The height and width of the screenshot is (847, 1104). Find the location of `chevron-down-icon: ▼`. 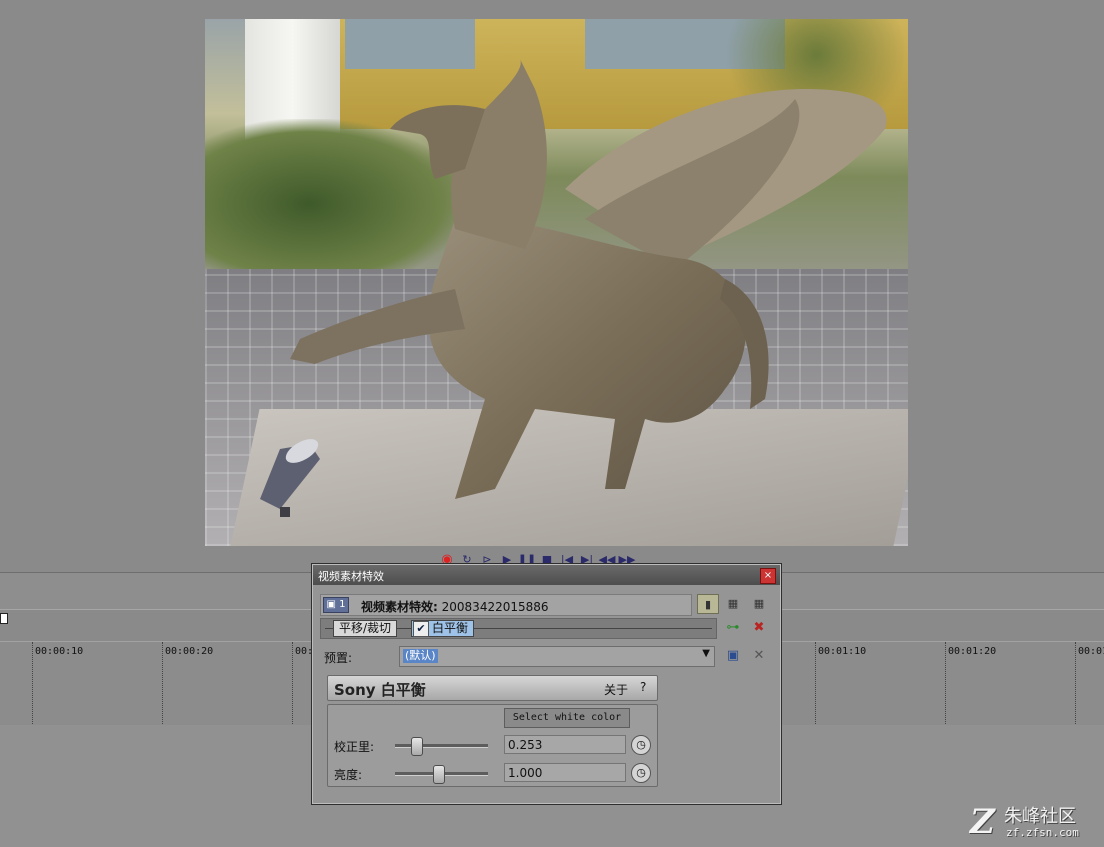

chevron-down-icon: ▼ is located at coordinates (706, 653).